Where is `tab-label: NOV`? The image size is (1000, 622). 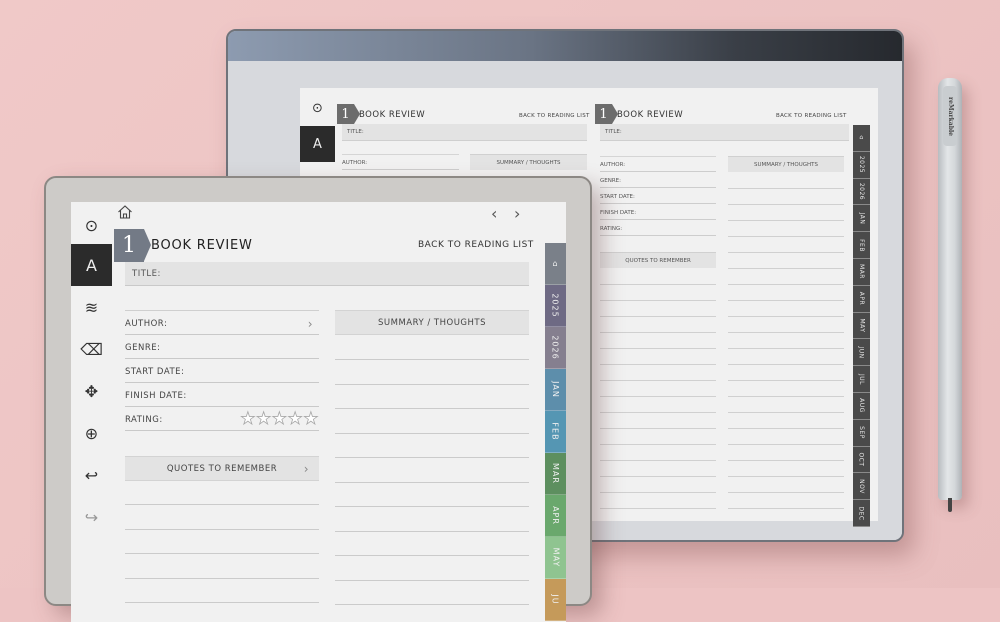 tab-label: NOV is located at coordinates (861, 486).